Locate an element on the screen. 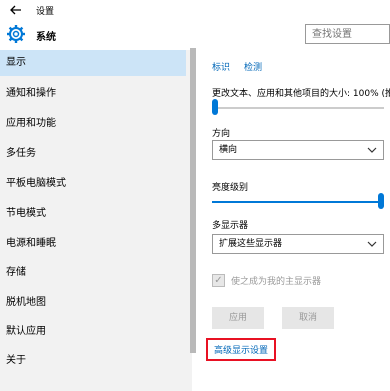 The height and width of the screenshot is (391, 390). orientation-dropdown: 横向 is located at coordinates (298, 150).